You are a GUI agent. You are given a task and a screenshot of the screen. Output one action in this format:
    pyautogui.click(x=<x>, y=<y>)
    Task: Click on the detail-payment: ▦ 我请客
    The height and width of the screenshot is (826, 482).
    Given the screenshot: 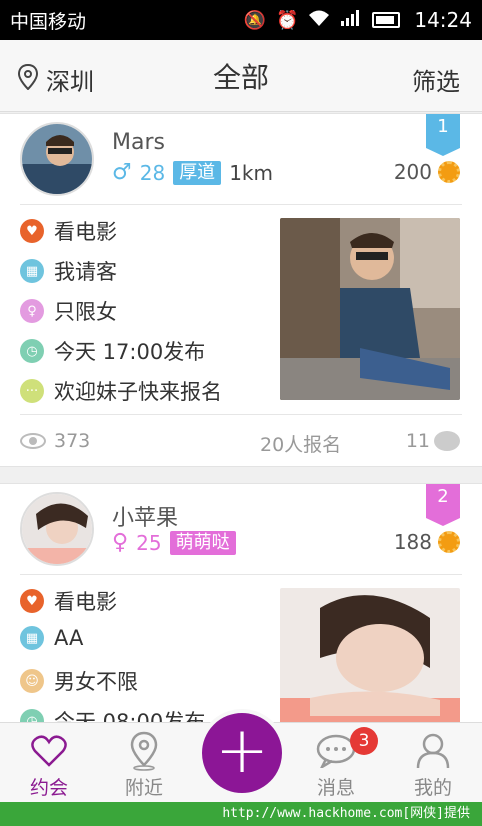 What is the action you would take?
    pyautogui.click(x=68, y=271)
    